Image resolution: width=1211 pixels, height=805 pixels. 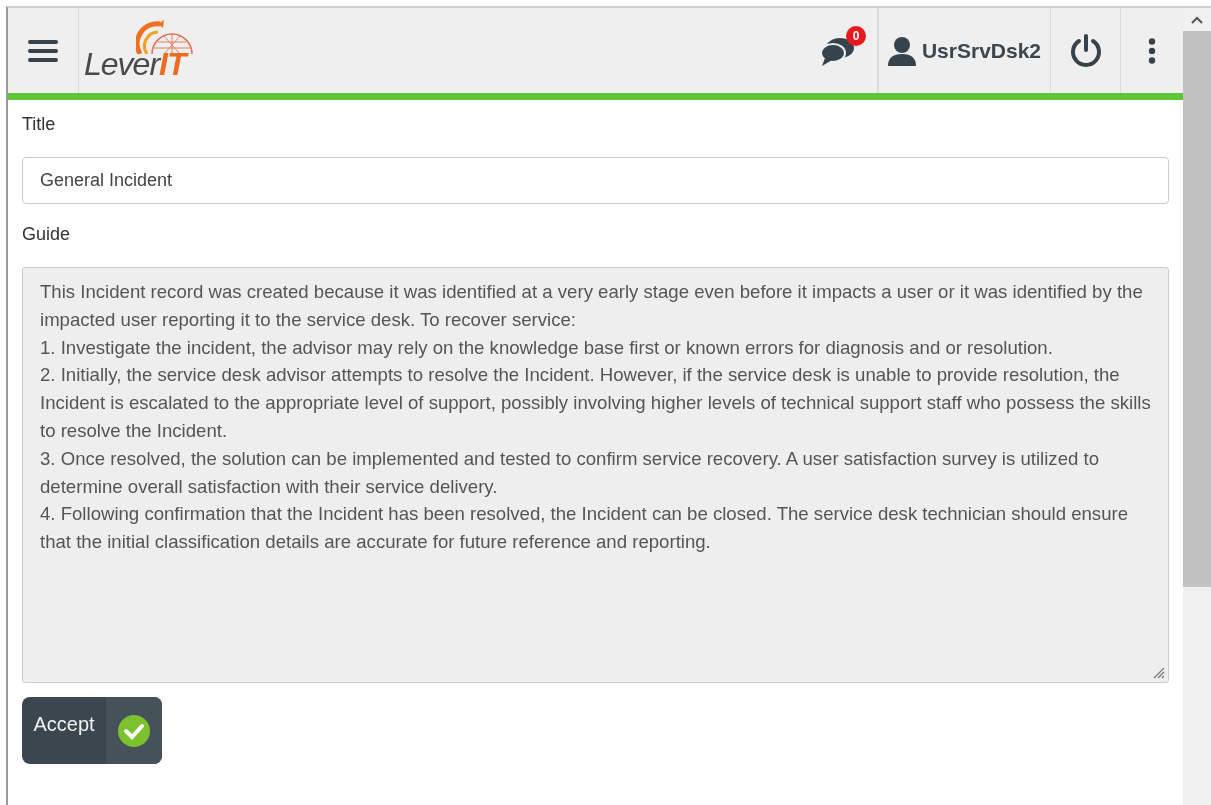 What do you see at coordinates (547, 347) in the screenshot?
I see `guide-text: 1. Investigate the incident, the advisor may rely on the knowledge base first or known errors for diagnosis and or resolution.` at bounding box center [547, 347].